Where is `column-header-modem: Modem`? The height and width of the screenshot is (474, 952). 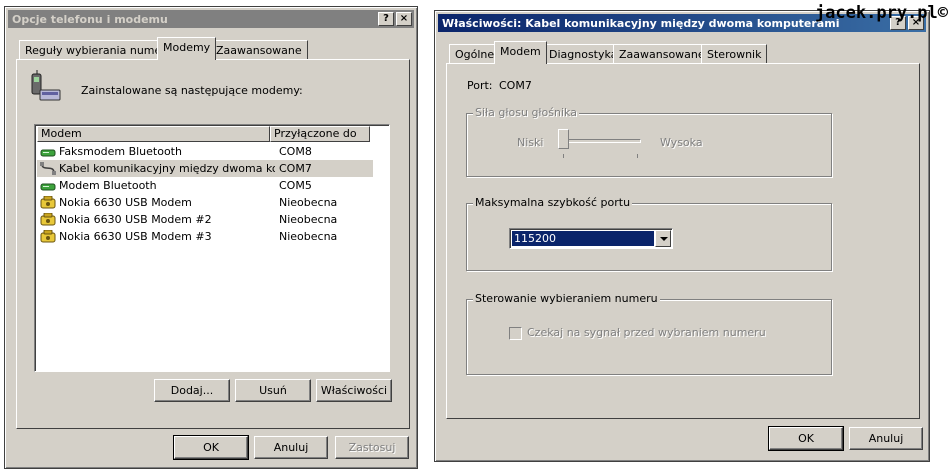 column-header-modem: Modem is located at coordinates (153, 134).